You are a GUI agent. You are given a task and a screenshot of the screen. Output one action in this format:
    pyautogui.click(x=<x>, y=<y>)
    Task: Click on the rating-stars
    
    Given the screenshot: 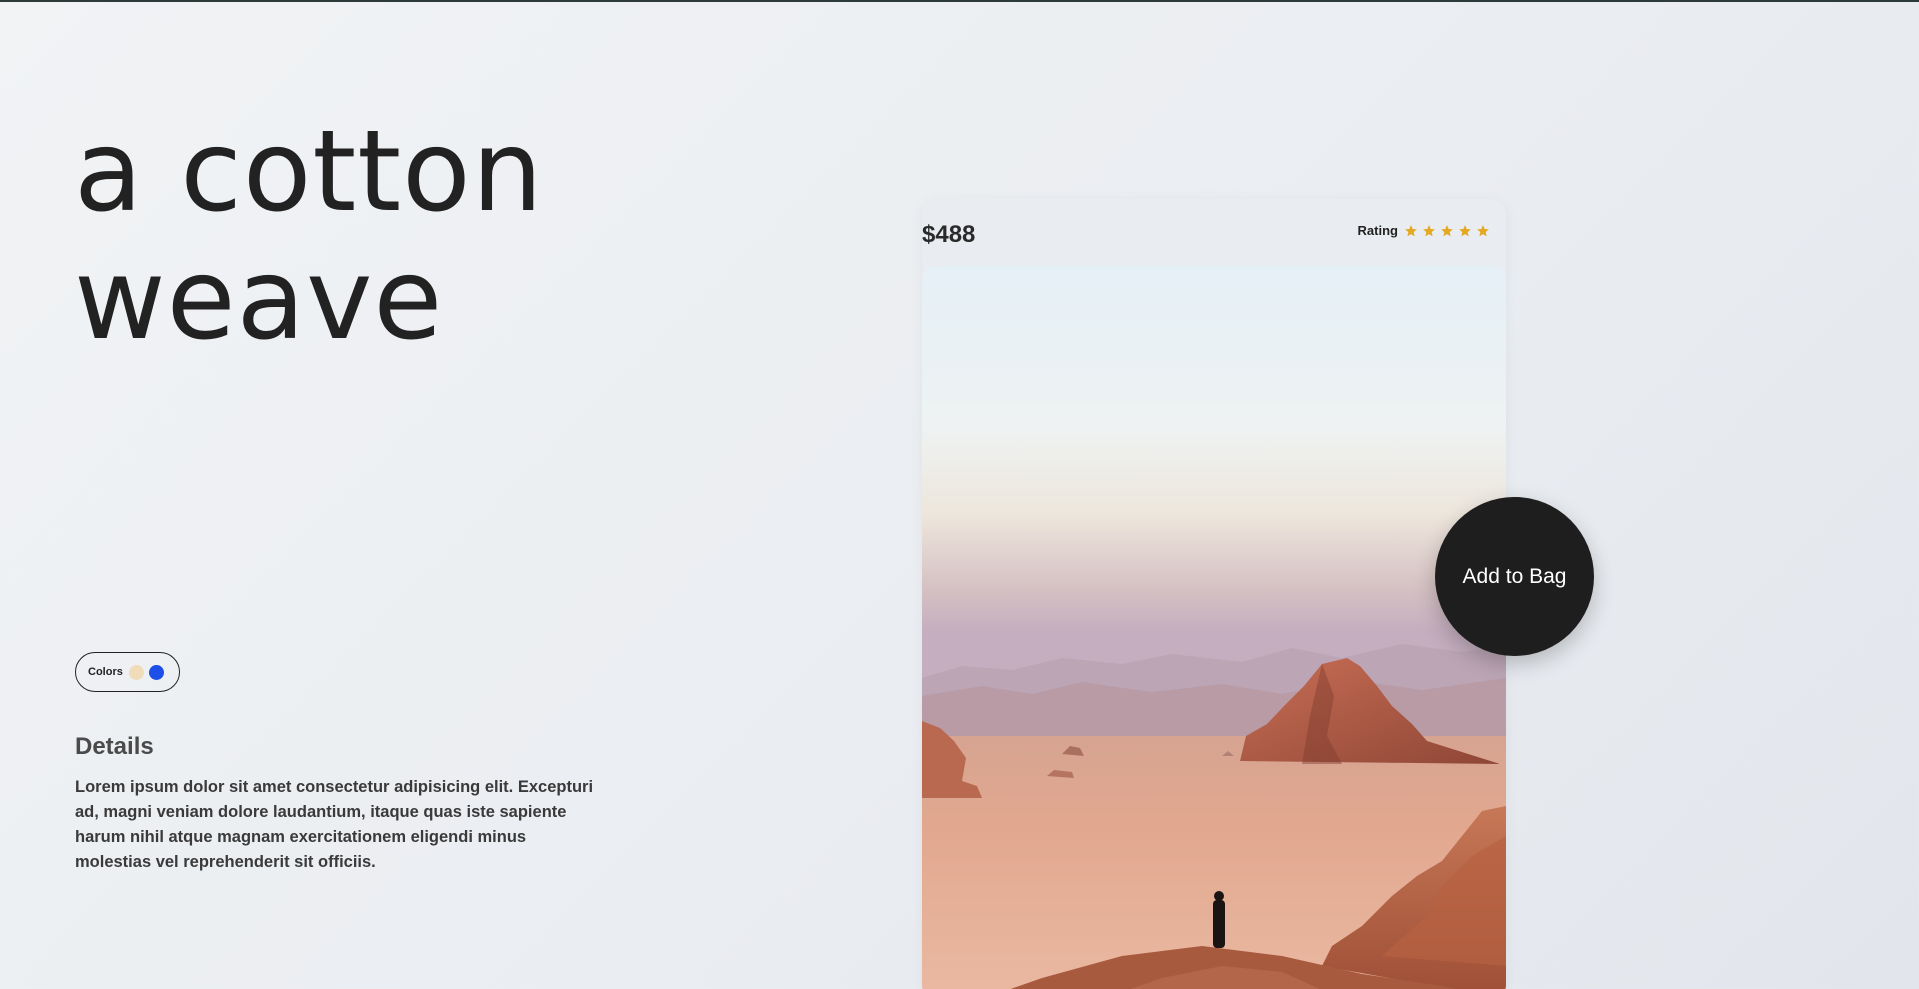 What is the action you would take?
    pyautogui.click(x=1447, y=231)
    